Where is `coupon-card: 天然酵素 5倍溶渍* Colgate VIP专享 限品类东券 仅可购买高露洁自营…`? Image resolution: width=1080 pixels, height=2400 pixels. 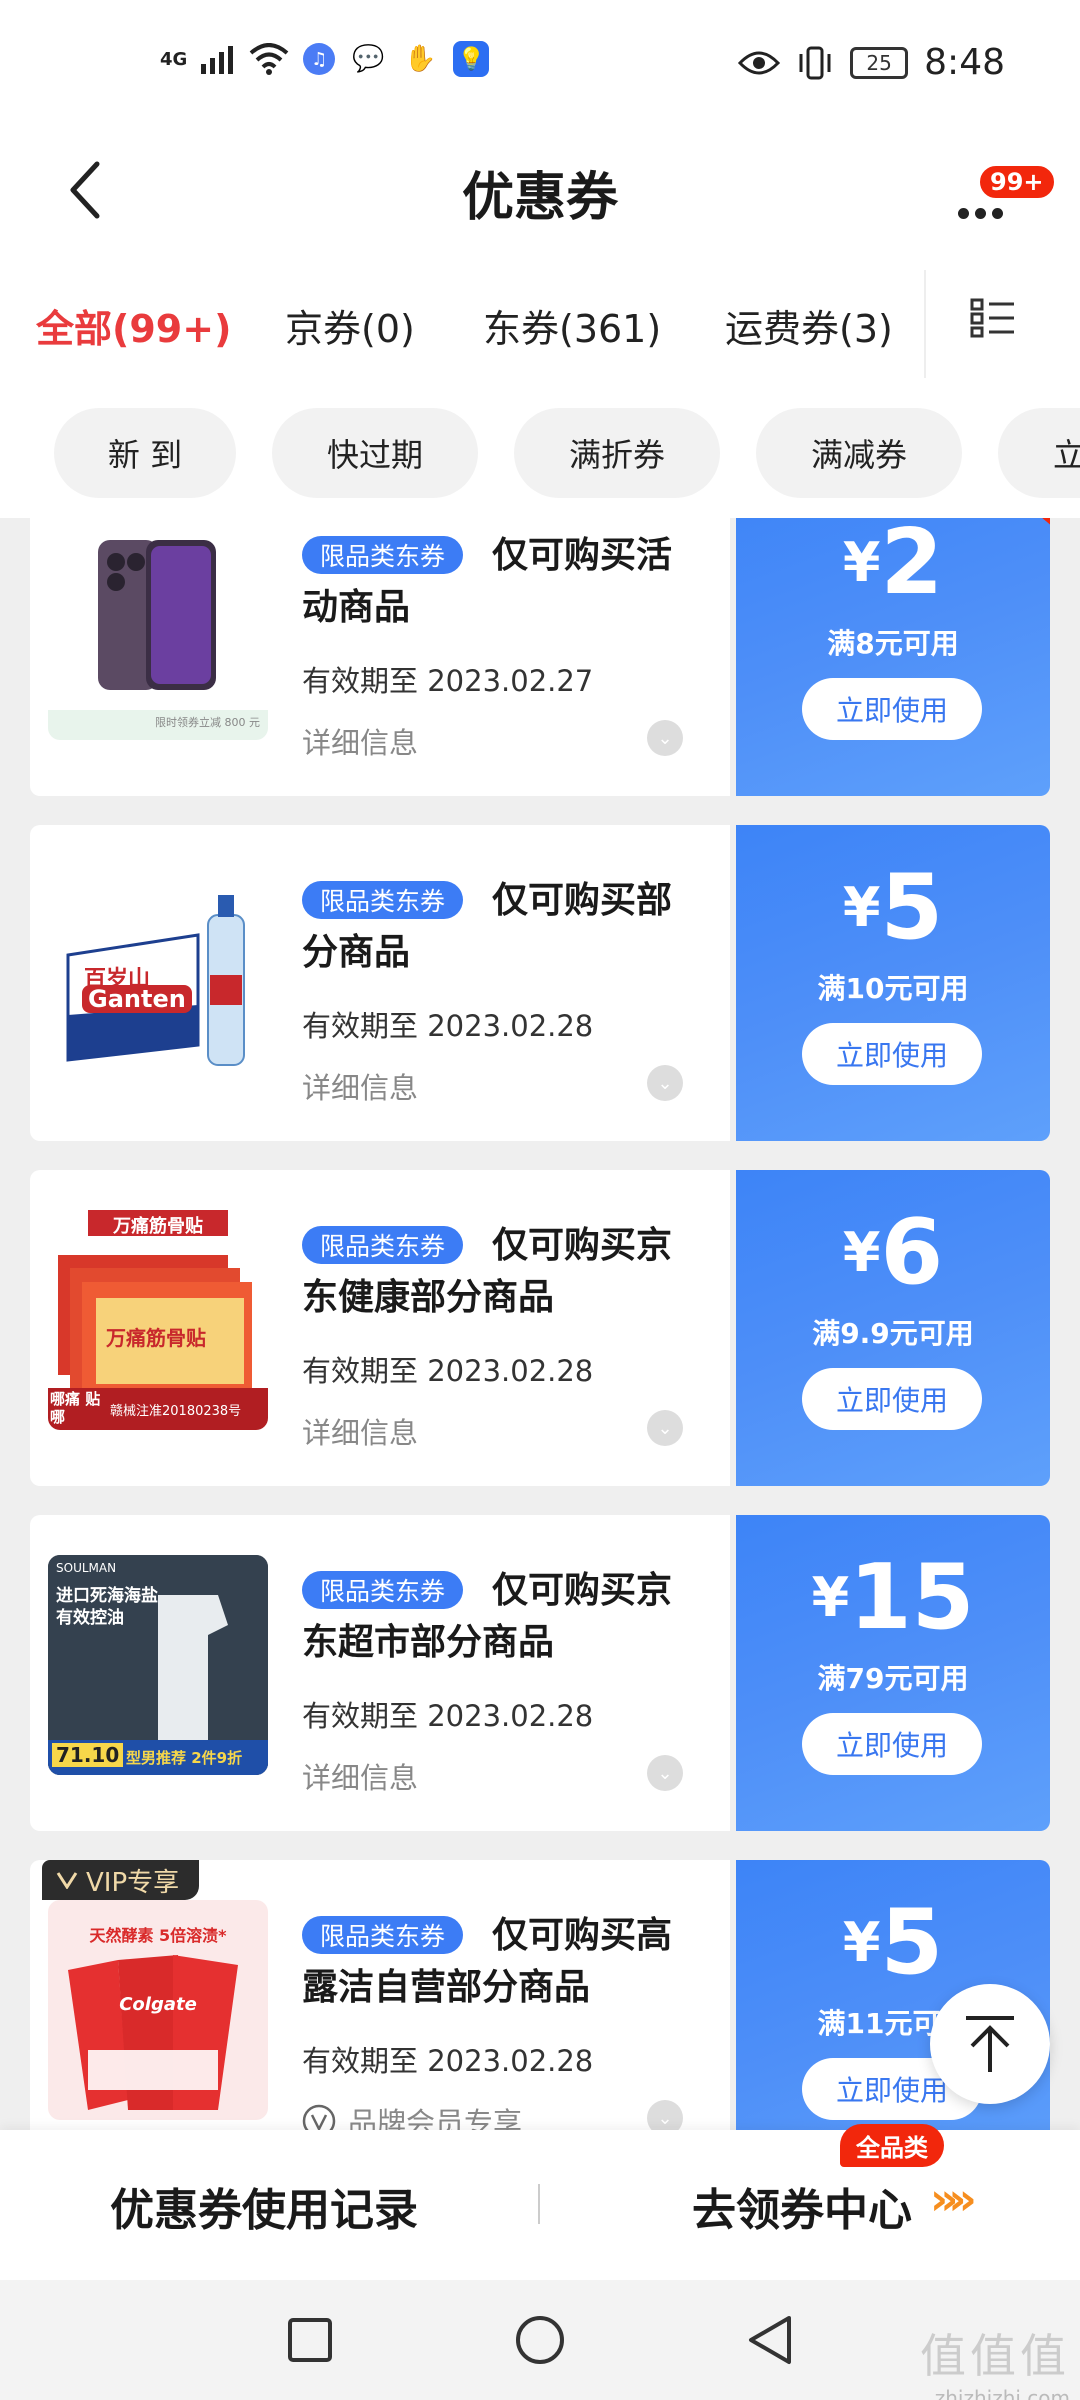
coupon-card: 天然酵素 5倍溶渍* Colgate VIP专享 限品类东券 仅可购买高露洁自营… is located at coordinates (540, 1995).